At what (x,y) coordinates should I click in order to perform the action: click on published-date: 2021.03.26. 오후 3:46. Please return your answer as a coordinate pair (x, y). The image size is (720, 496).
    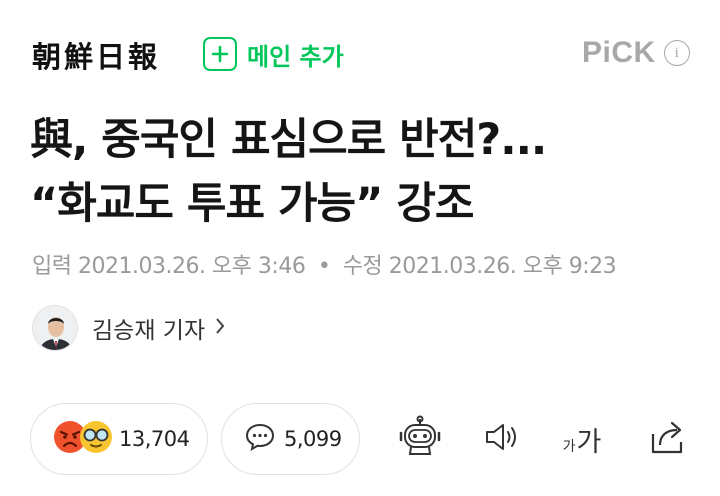
    Looking at the image, I should click on (191, 266).